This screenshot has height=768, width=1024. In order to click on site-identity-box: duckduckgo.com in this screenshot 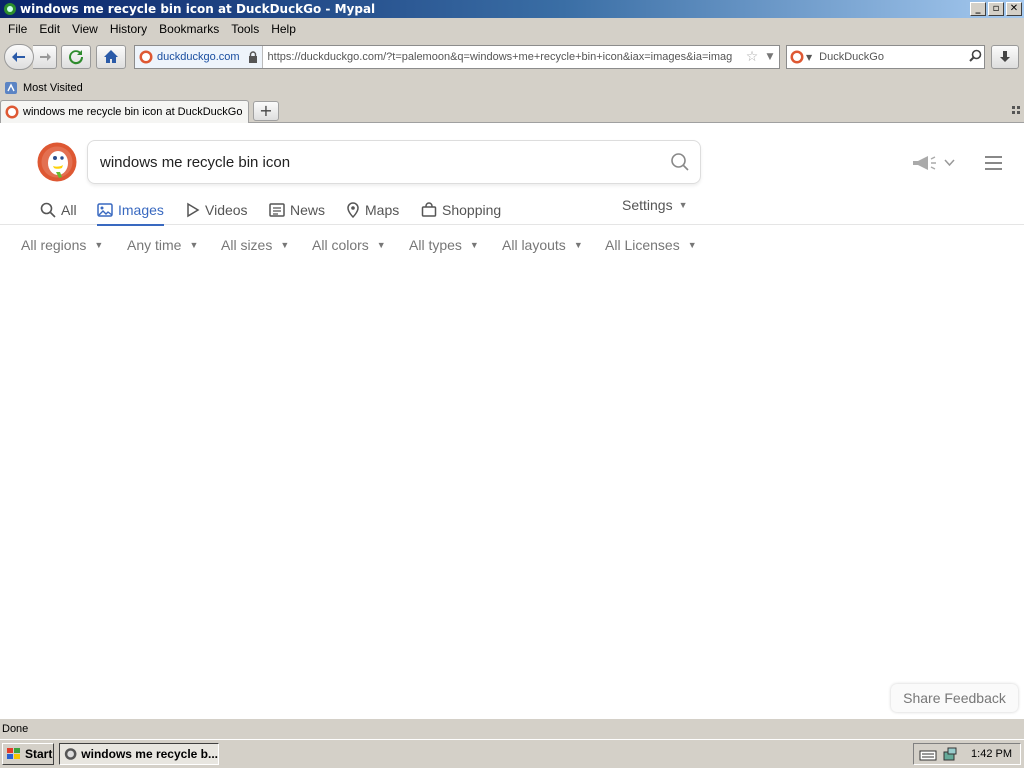, I will do `click(199, 57)`.